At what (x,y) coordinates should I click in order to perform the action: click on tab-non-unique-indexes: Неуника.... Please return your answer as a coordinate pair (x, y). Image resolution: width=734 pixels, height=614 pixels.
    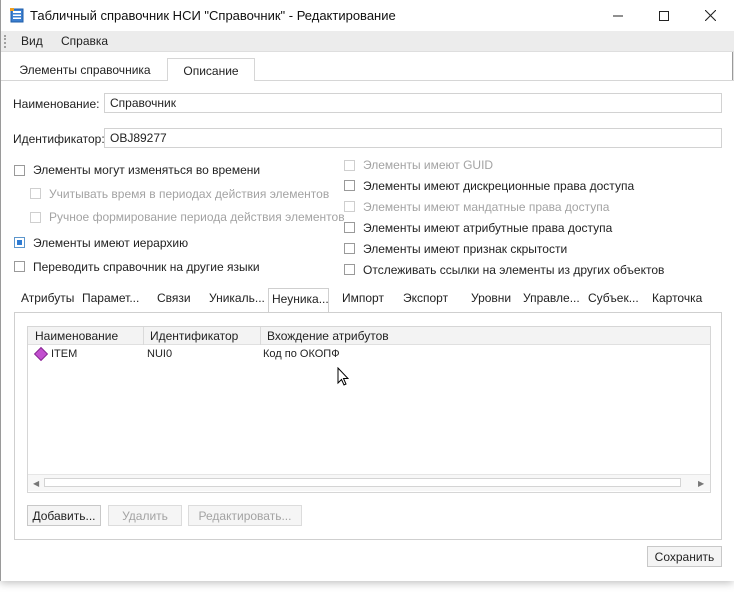
    Looking at the image, I should click on (298, 301).